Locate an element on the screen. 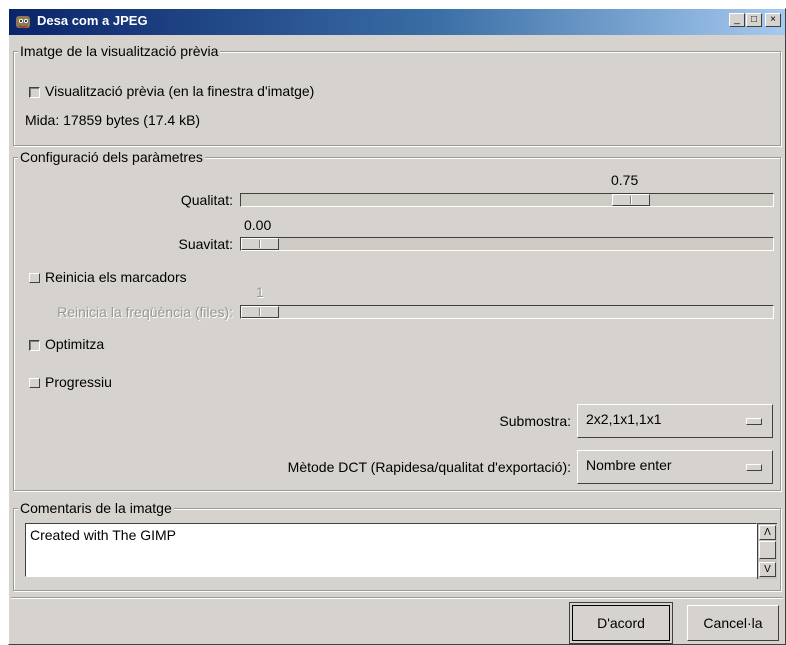  restart-frequency-slider is located at coordinates (507, 312).